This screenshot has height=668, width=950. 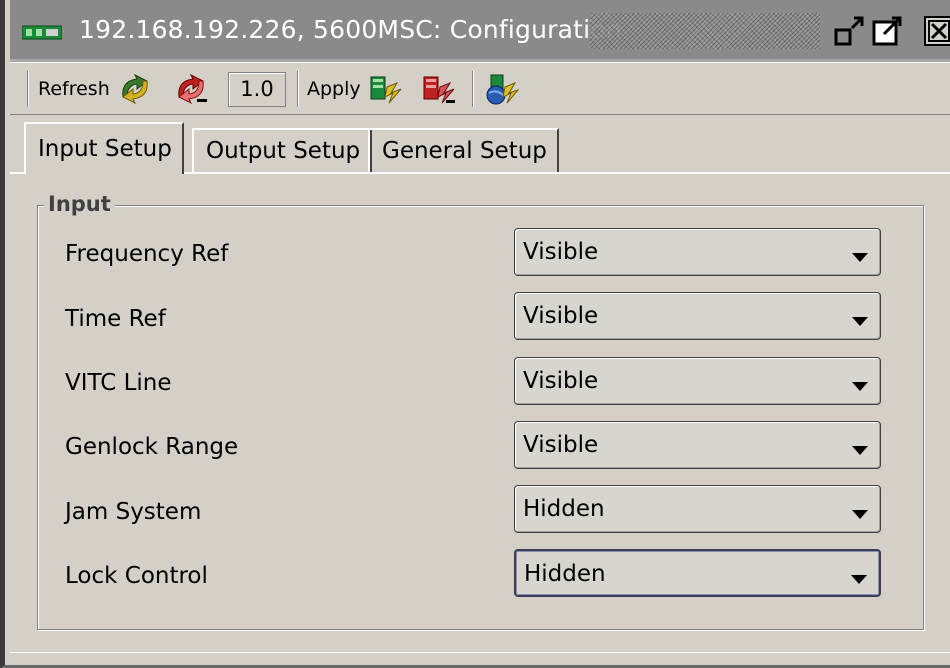 I want to click on close-window-icon, so click(x=936, y=31).